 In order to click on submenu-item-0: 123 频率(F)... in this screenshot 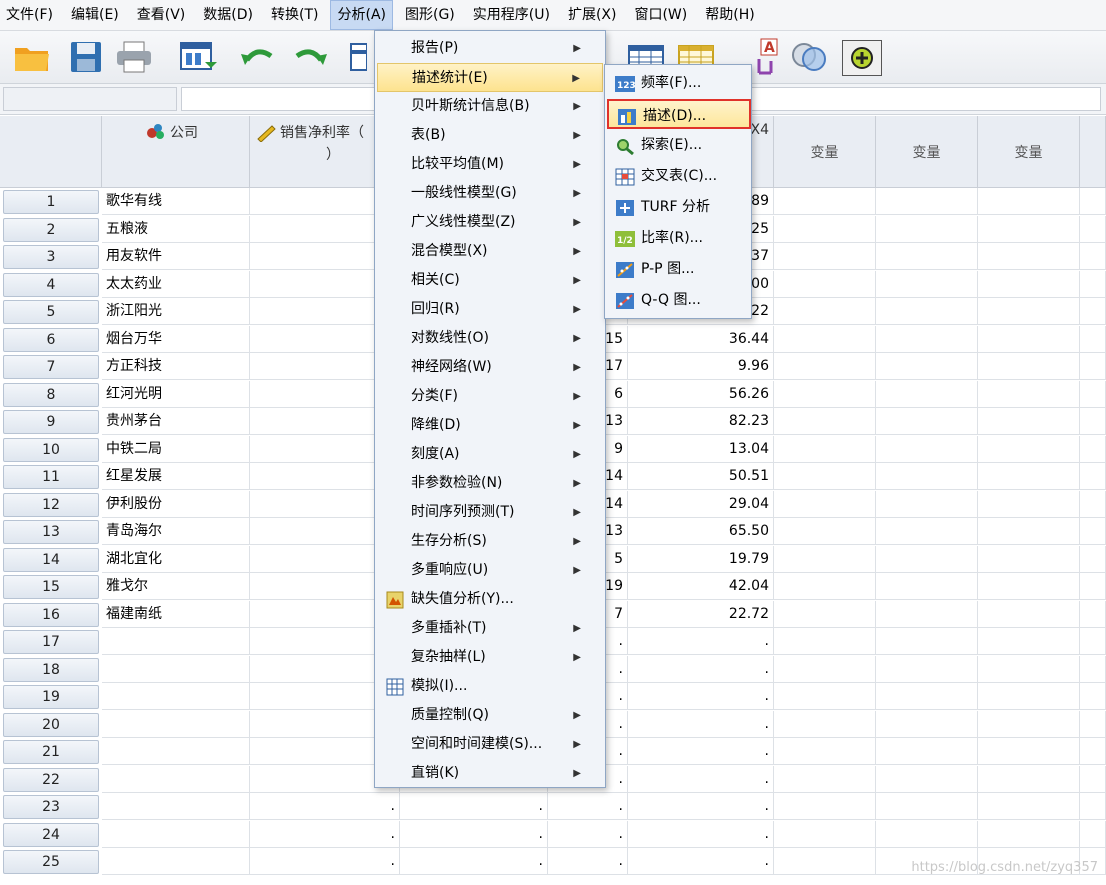, I will do `click(679, 83)`.